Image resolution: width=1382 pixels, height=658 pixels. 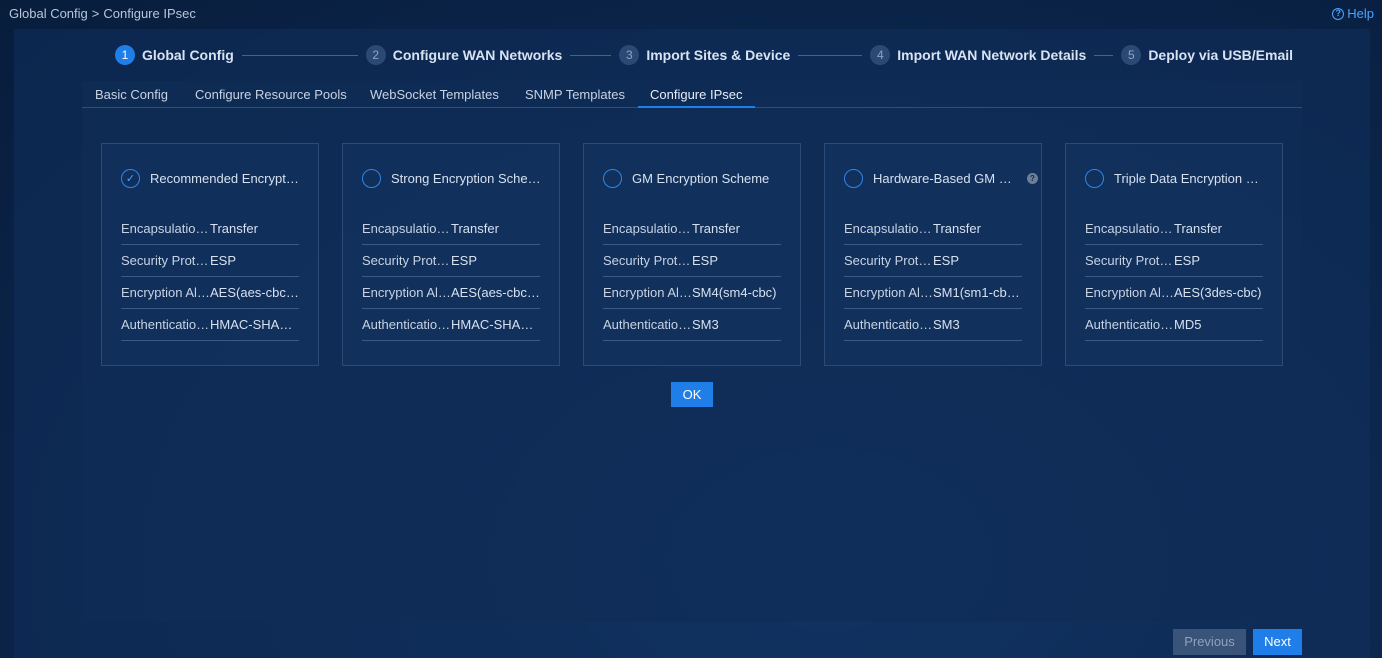 What do you see at coordinates (1277, 642) in the screenshot?
I see `next-button: Next` at bounding box center [1277, 642].